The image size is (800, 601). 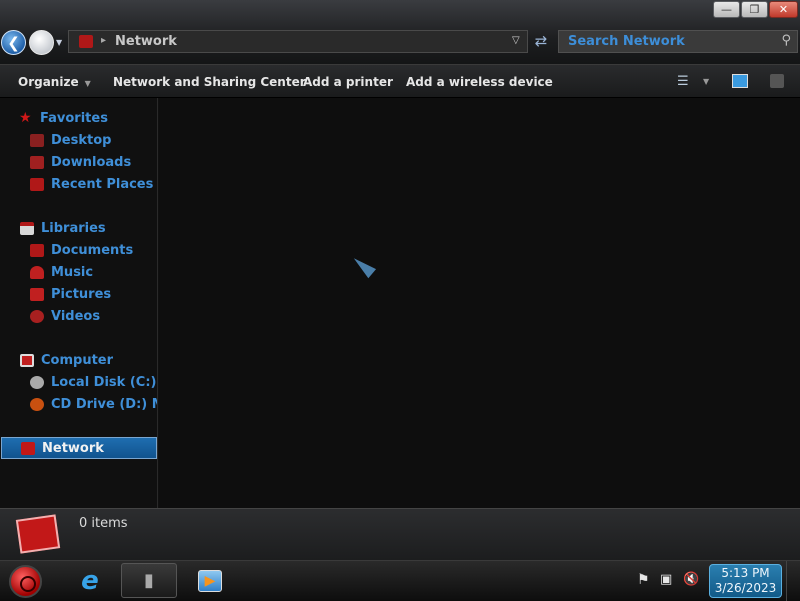 What do you see at coordinates (61, 272) in the screenshot?
I see `sidebar-item-music: Music` at bounding box center [61, 272].